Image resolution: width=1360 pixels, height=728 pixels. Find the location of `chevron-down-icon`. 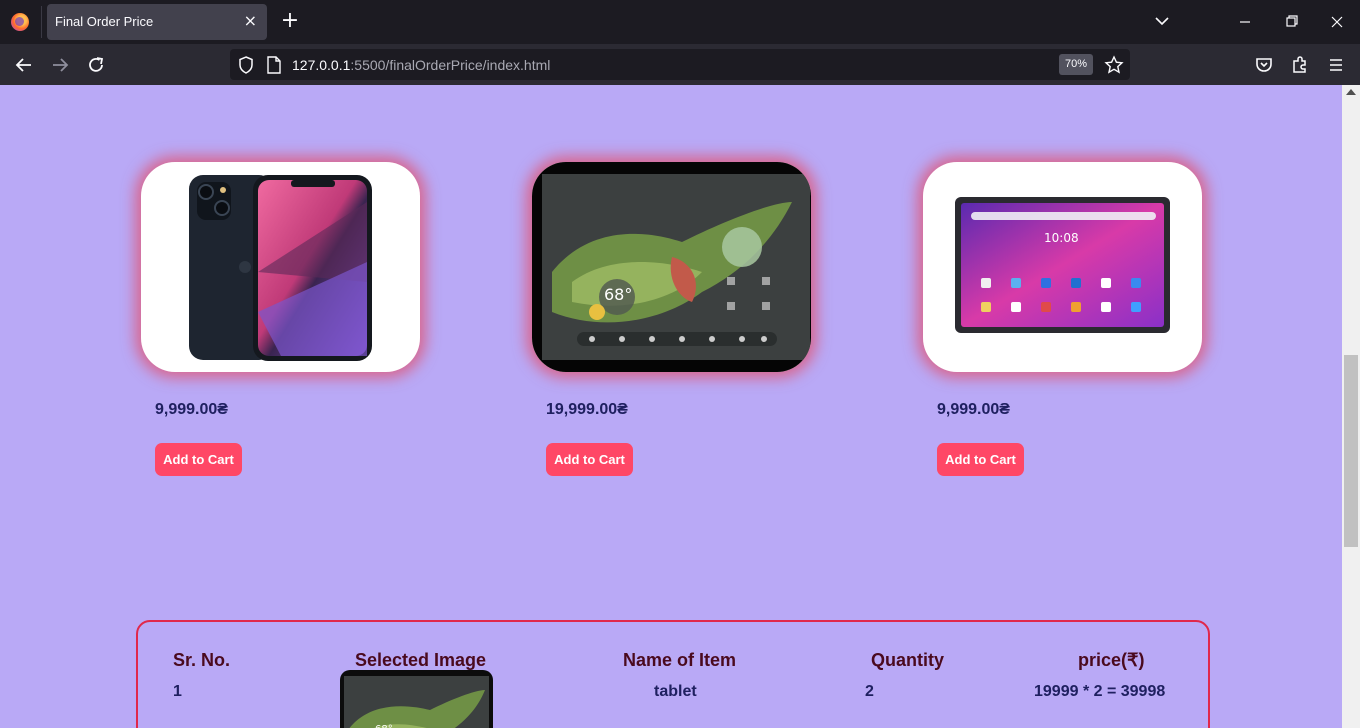

chevron-down-icon is located at coordinates (1162, 21).